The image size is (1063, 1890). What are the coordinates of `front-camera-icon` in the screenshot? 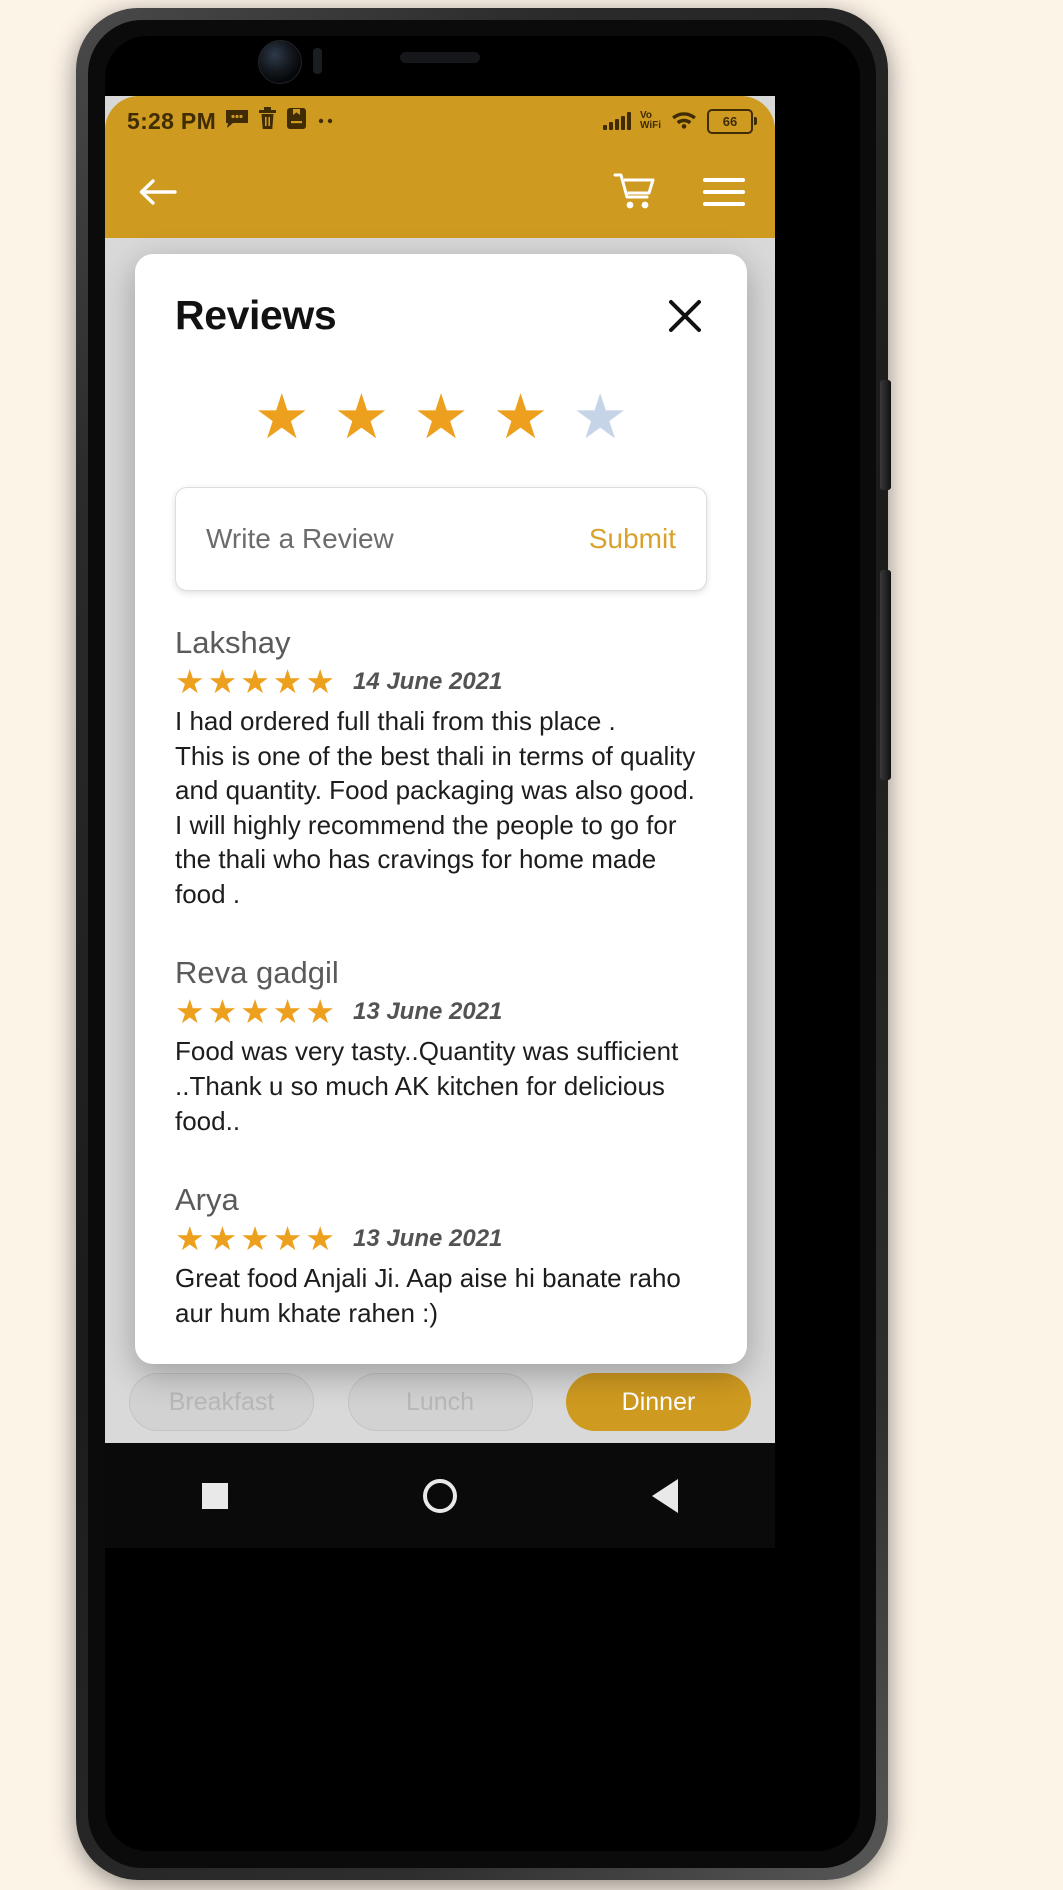 It's located at (280, 62).